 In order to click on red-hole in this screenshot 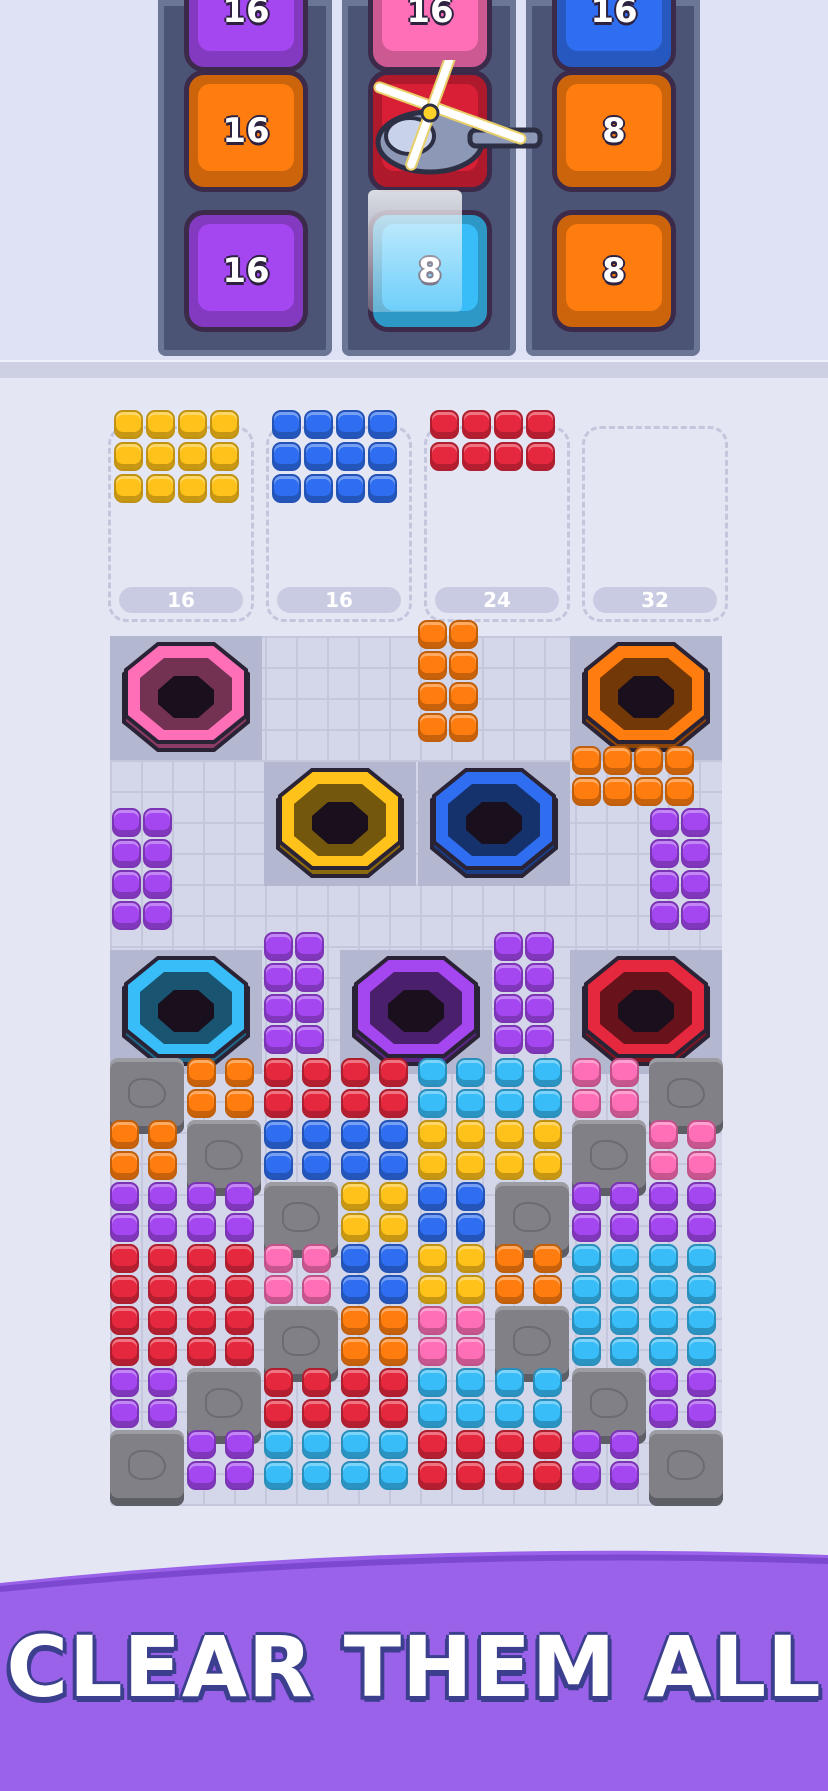, I will do `click(646, 1012)`.